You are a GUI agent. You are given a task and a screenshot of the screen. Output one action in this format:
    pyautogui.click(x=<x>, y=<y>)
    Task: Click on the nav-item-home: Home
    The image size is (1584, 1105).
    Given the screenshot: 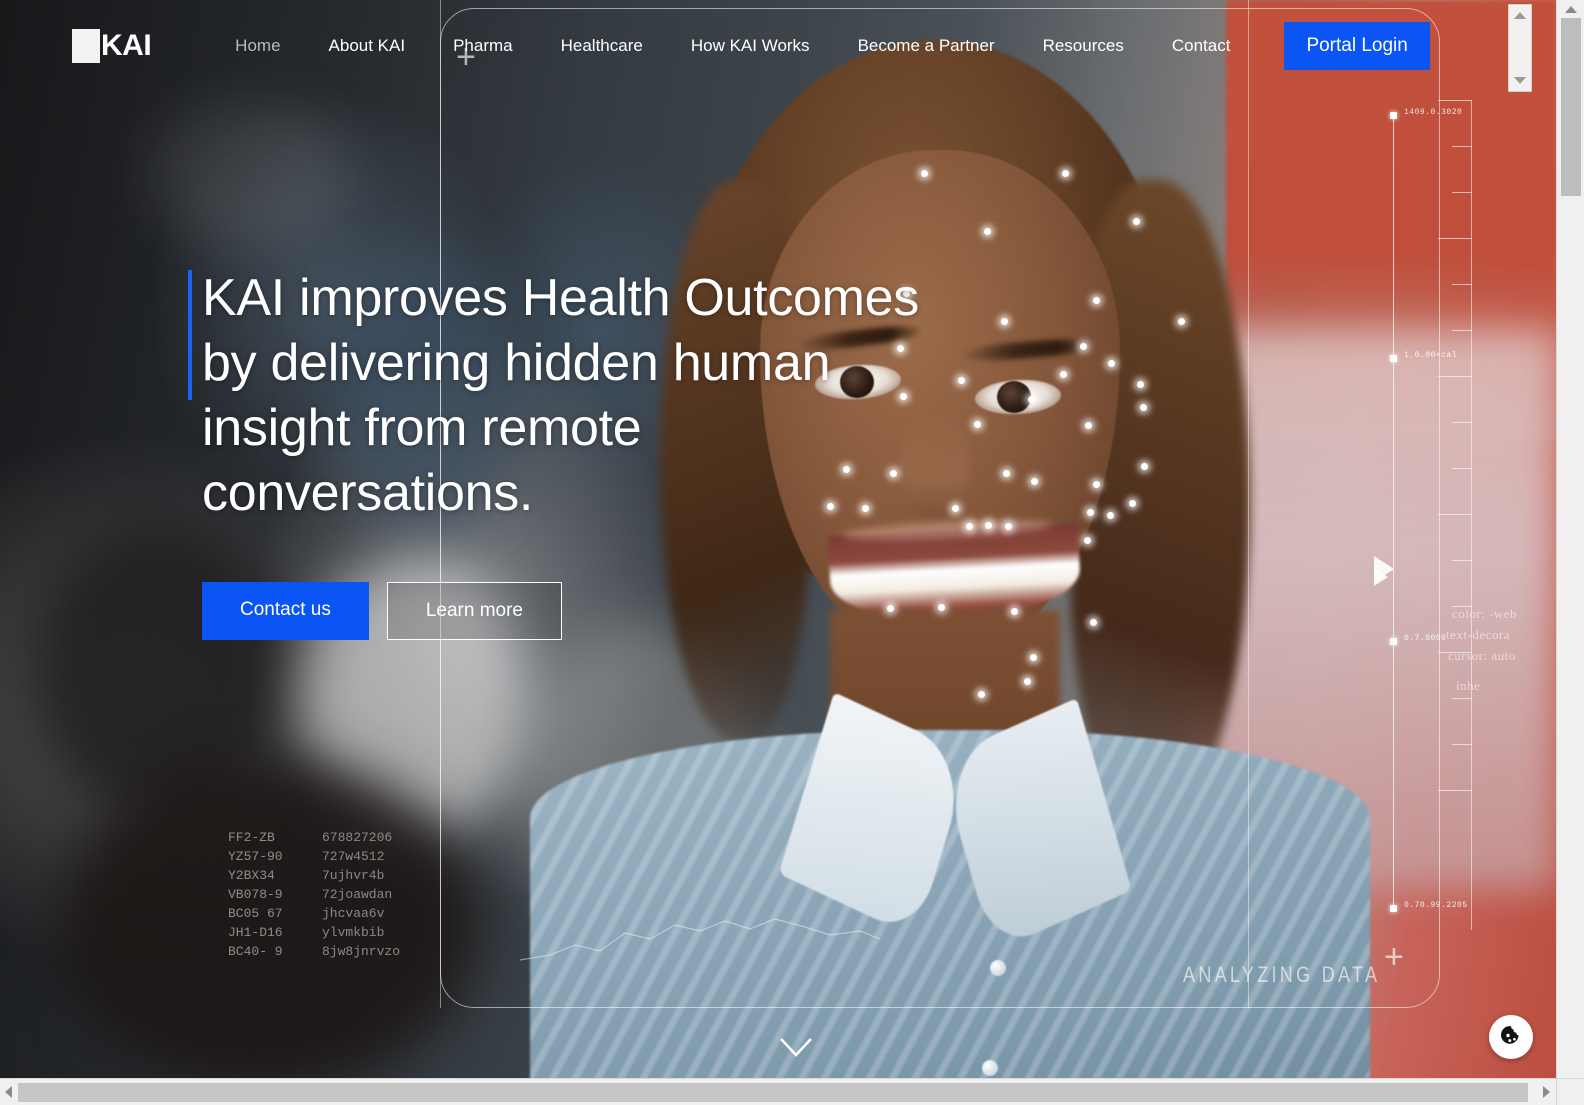 What is the action you would take?
    pyautogui.click(x=257, y=46)
    